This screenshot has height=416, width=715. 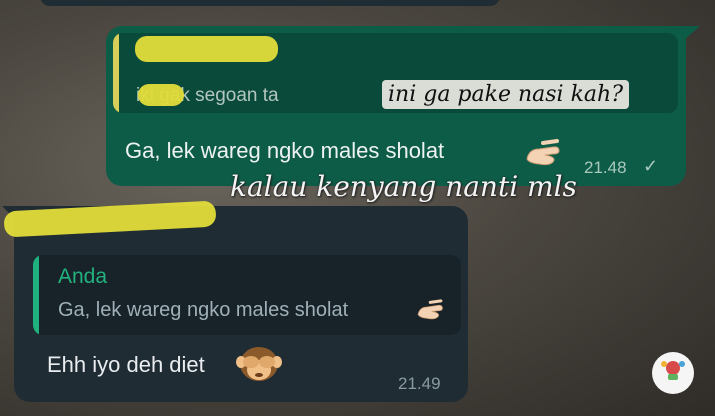 What do you see at coordinates (83, 276) in the screenshot?
I see `quote-author: Anda` at bounding box center [83, 276].